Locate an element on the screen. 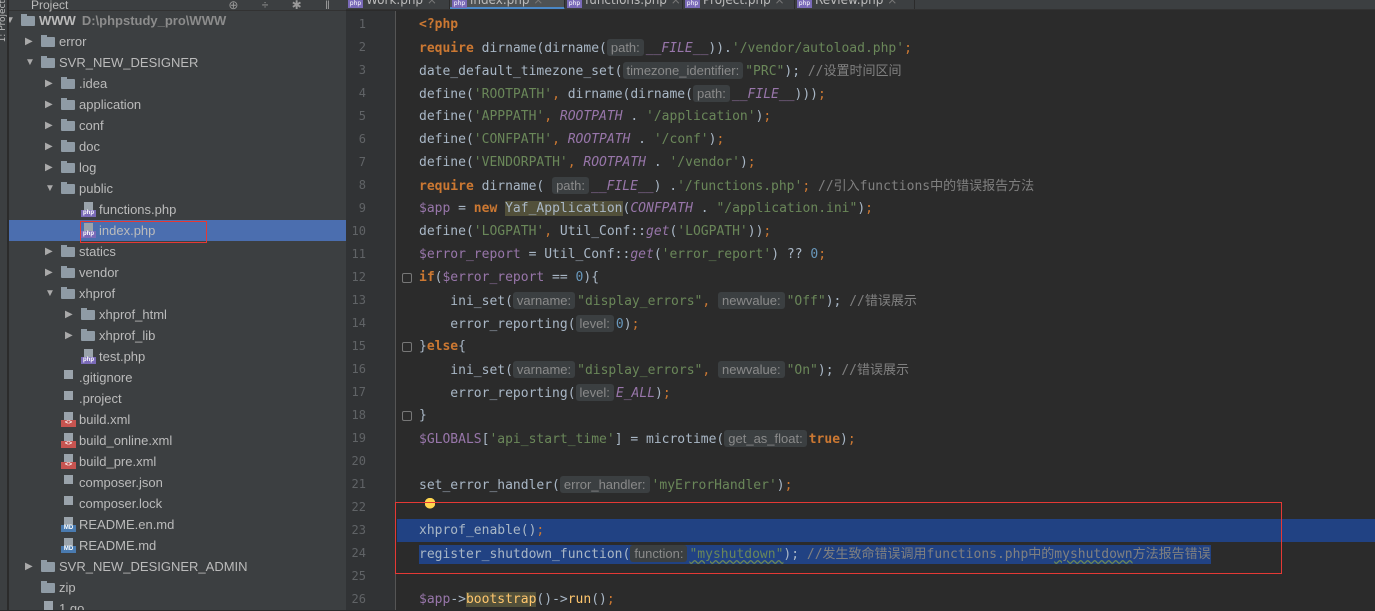  php-file-icon: php is located at coordinates (88, 356).